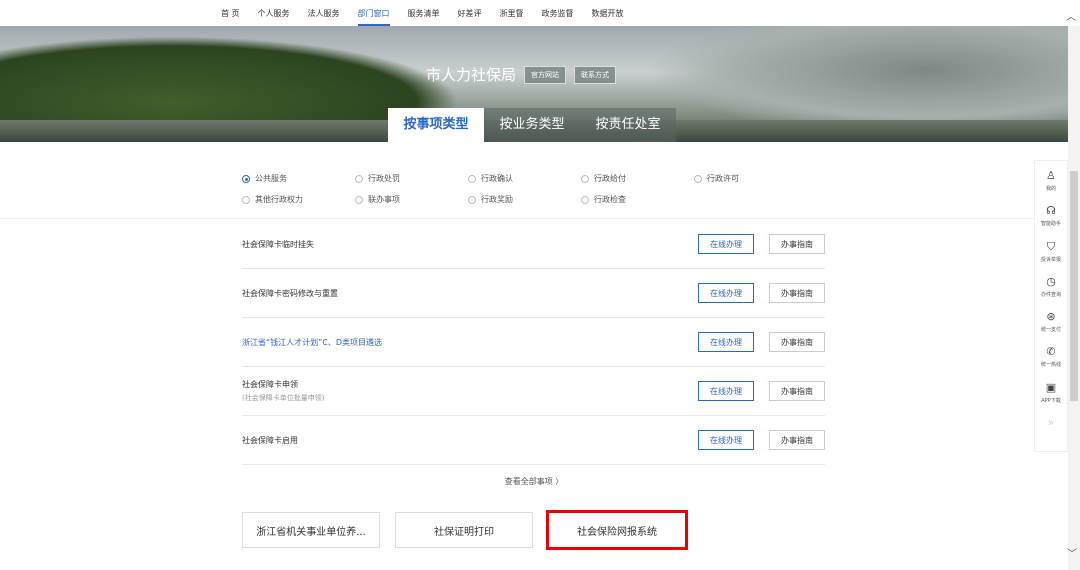 This screenshot has width=1080, height=570. What do you see at coordinates (1051, 362) in the screenshot?
I see `side-hotline: ✆ 统一热线` at bounding box center [1051, 362].